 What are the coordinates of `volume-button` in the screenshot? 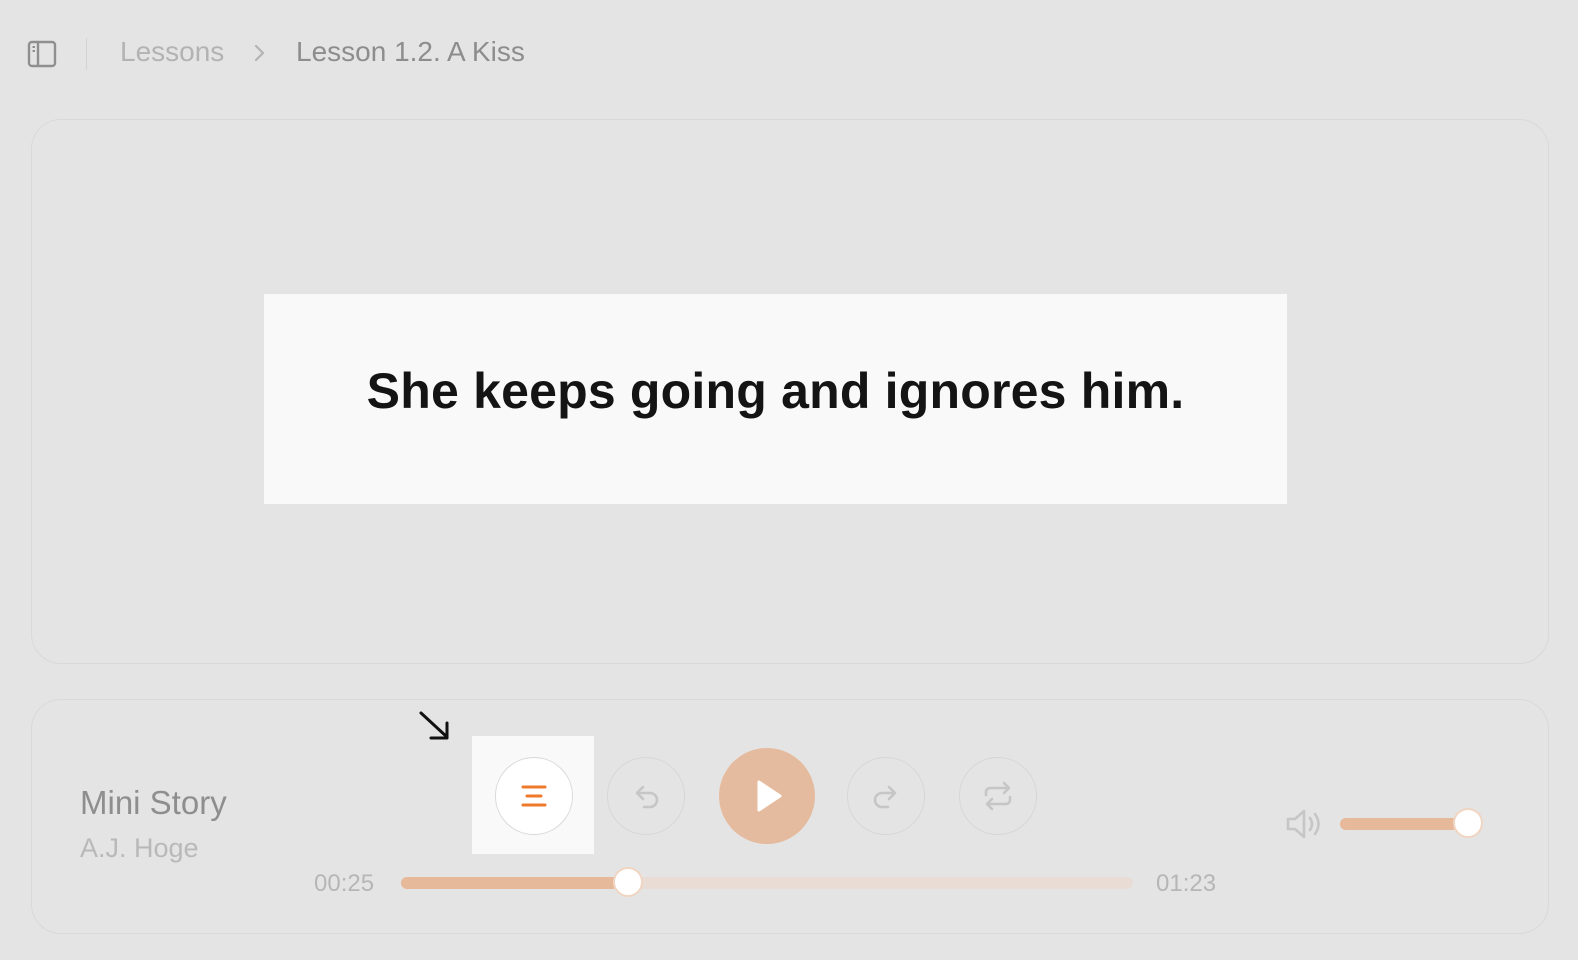 It's located at (1305, 824).